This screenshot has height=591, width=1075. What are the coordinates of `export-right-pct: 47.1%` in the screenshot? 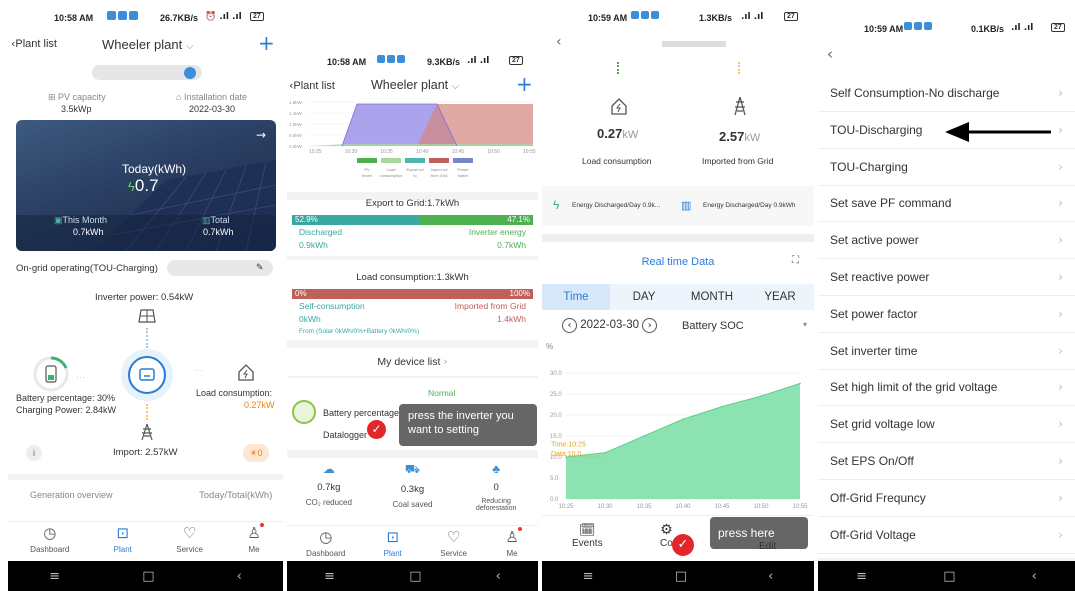 It's located at (476, 220).